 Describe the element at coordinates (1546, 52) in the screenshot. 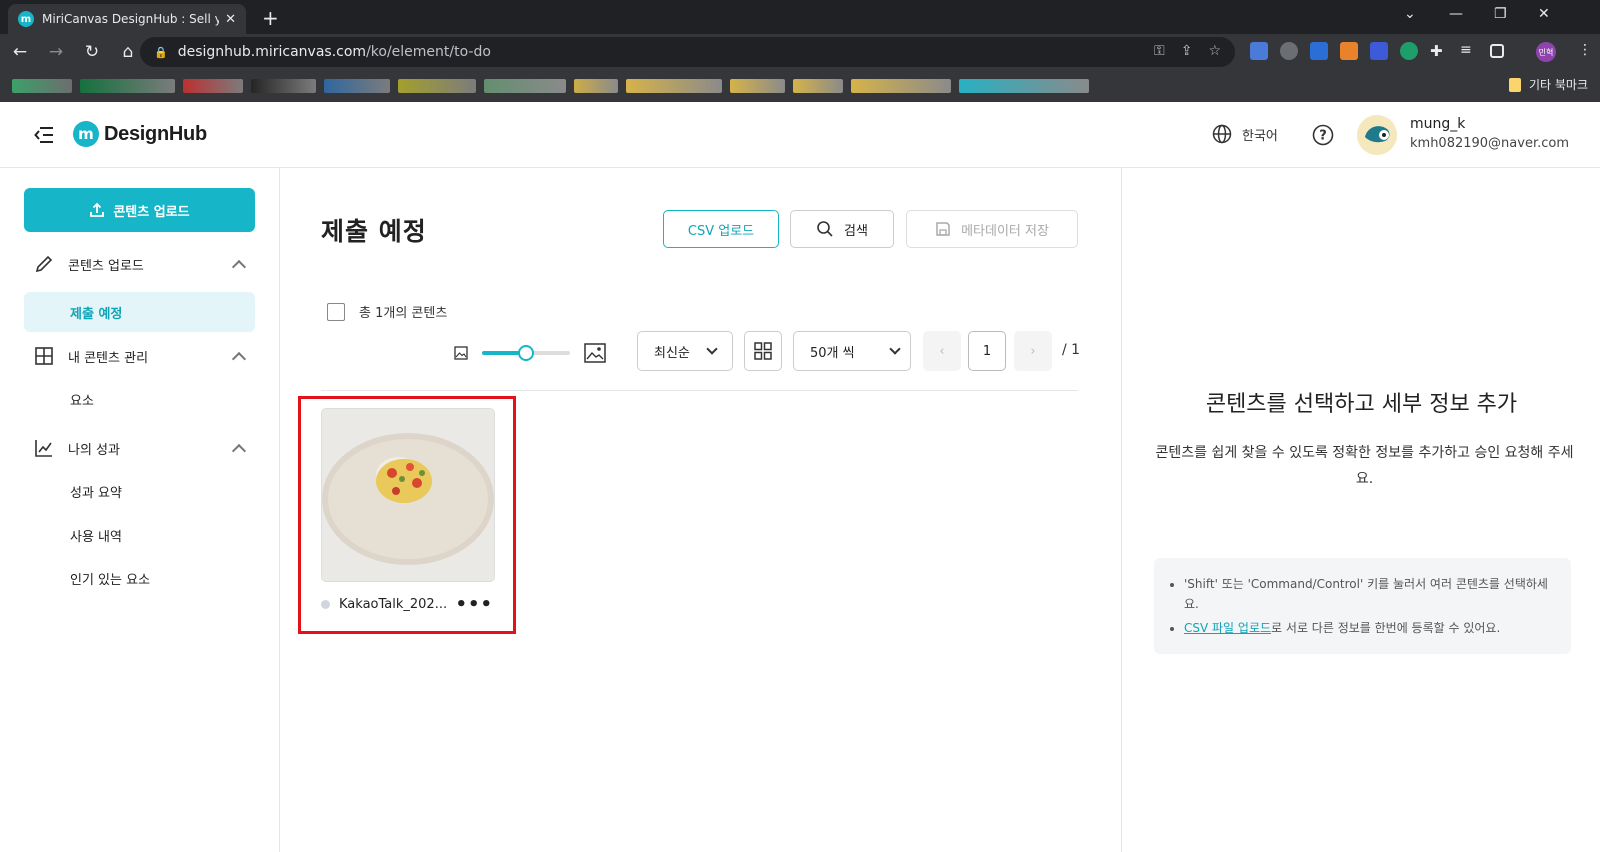

I see `profile-avatar: 민혁` at that location.